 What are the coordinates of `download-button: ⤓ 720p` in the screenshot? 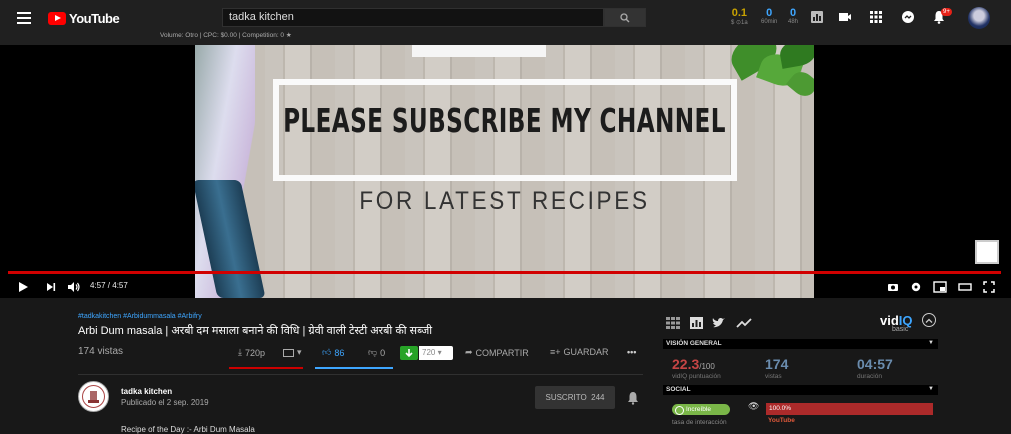 It's located at (251, 352).